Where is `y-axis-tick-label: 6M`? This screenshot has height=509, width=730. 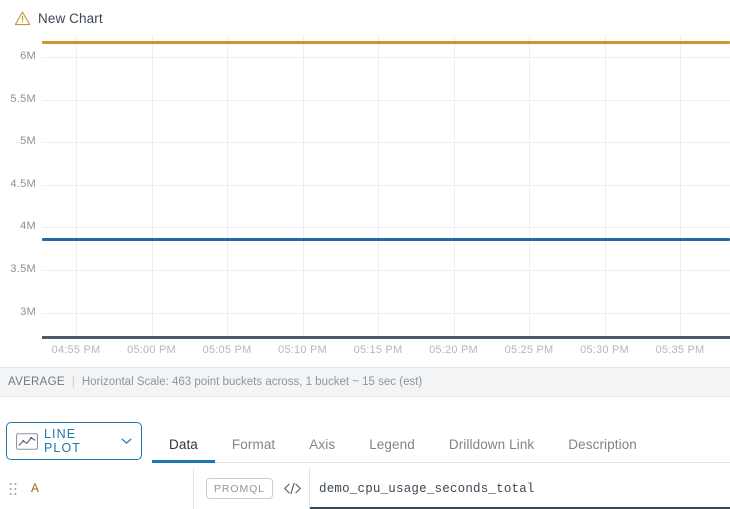
y-axis-tick-label: 6M is located at coordinates (28, 56).